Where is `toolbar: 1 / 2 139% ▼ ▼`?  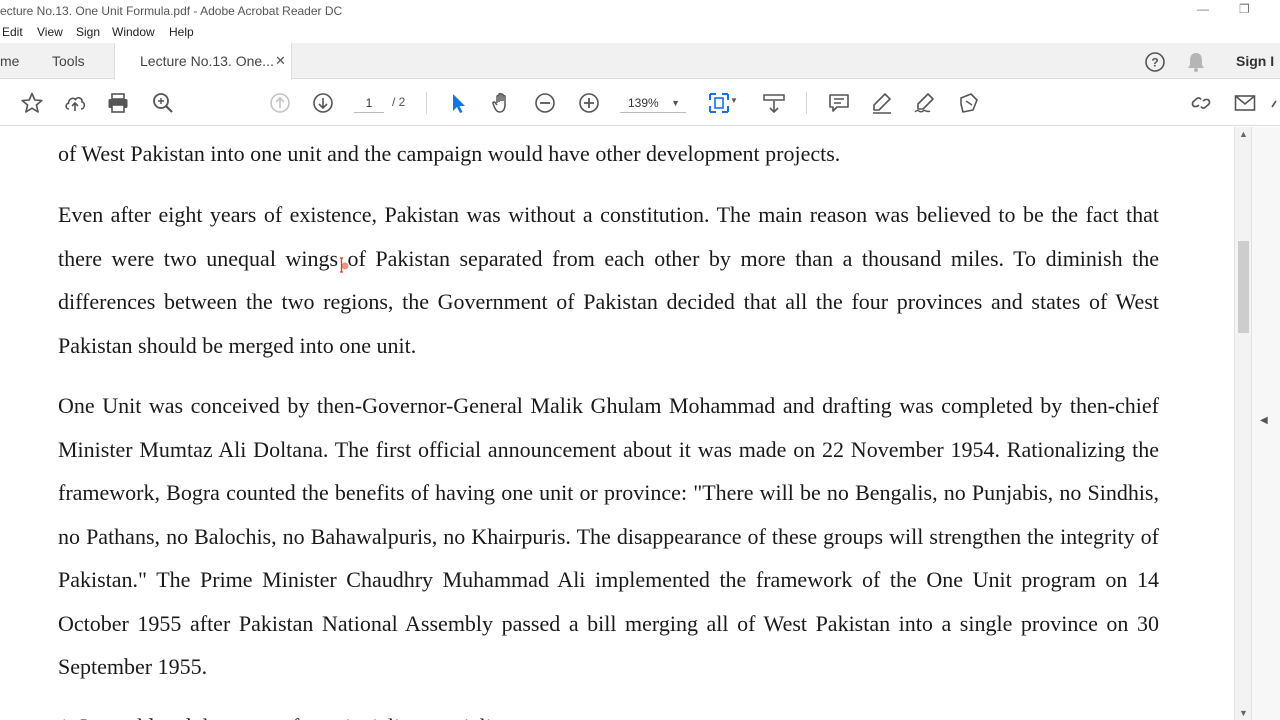
toolbar: 1 / 2 139% ▼ ▼ is located at coordinates (640, 103).